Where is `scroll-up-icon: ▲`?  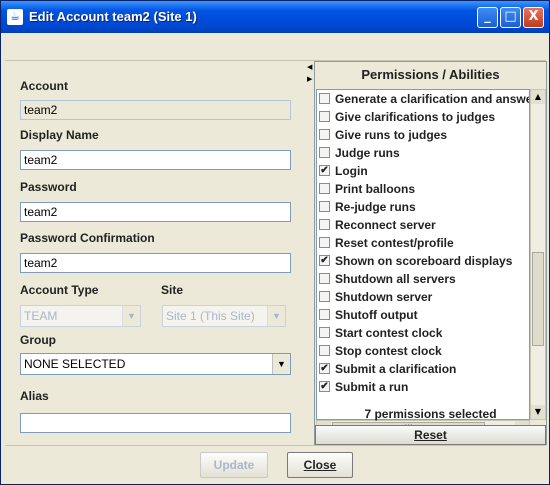
scroll-up-icon: ▲ is located at coordinates (538, 97).